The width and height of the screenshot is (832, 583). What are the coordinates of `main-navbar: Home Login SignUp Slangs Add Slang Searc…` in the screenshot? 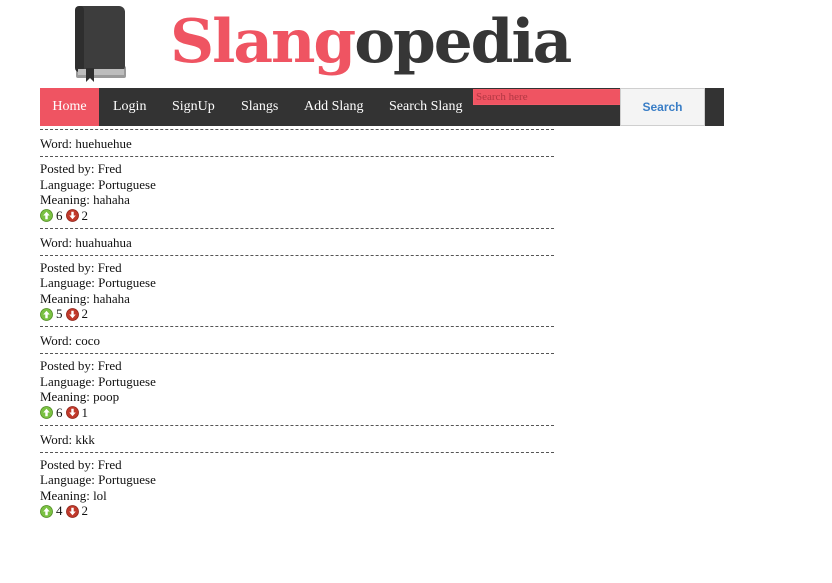 It's located at (382, 107).